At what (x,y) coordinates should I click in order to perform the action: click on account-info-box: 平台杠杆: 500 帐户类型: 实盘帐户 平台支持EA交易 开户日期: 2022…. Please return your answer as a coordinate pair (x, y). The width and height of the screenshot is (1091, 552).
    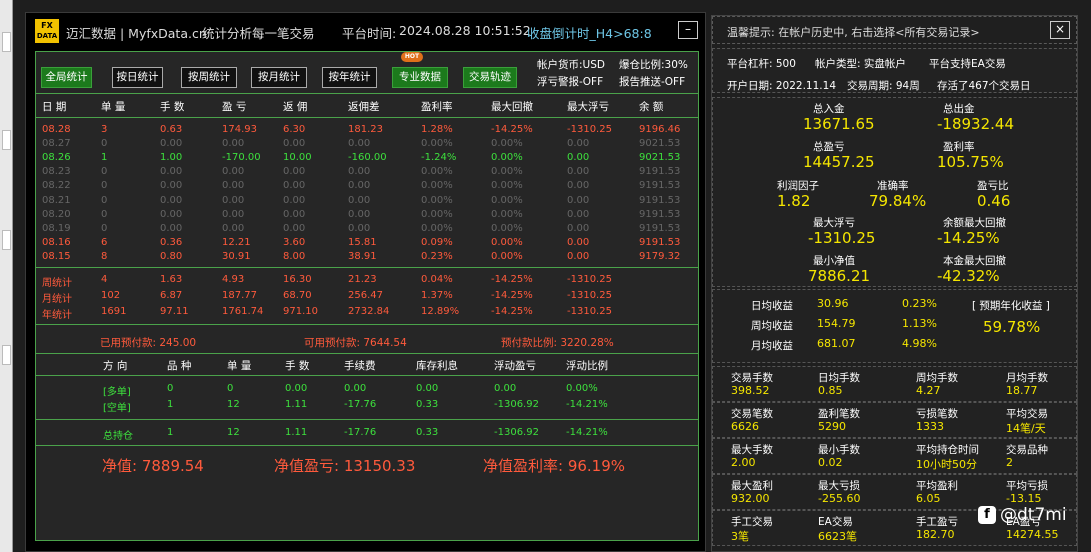
    Looking at the image, I should click on (894, 70).